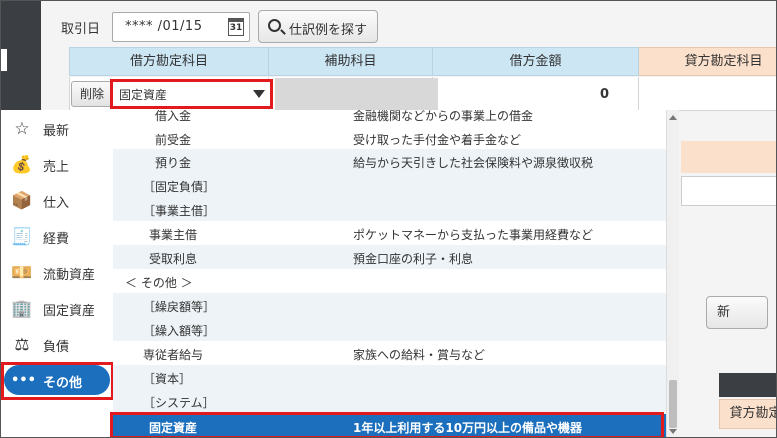 Image resolution: width=777 pixels, height=438 pixels. I want to click on receipt-icon: 🧾, so click(22, 237).